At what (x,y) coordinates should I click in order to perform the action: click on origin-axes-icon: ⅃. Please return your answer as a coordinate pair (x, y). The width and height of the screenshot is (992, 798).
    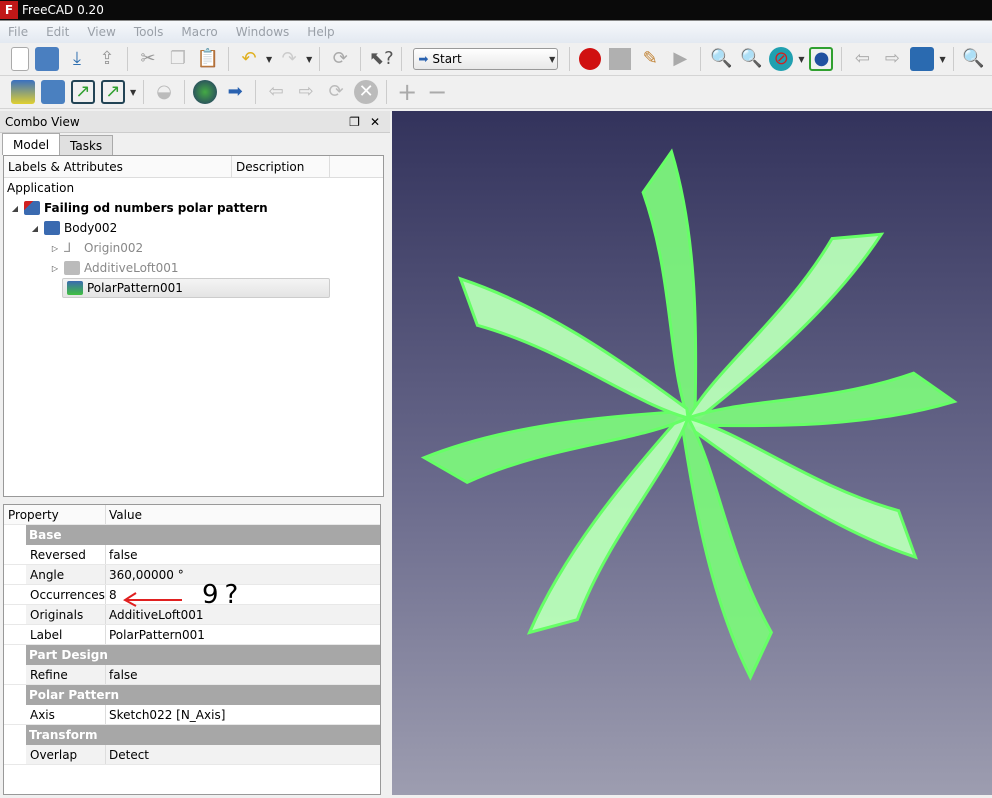
    Looking at the image, I should click on (68, 248).